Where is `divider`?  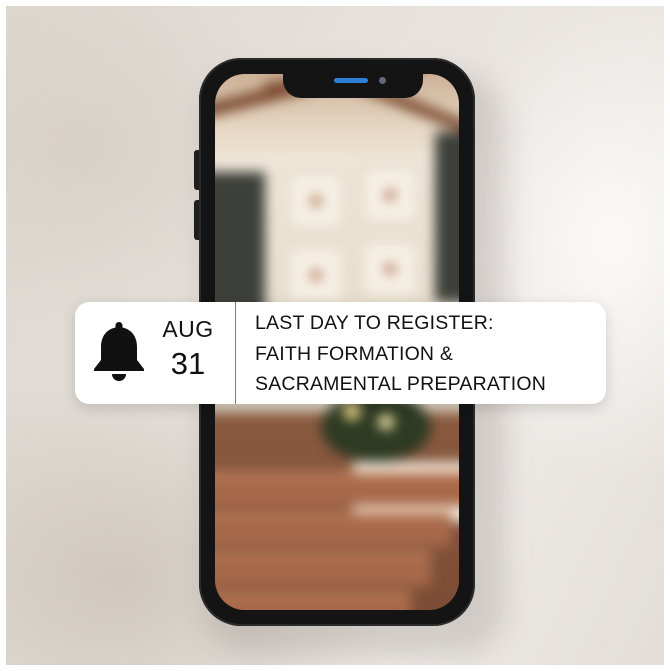 divider is located at coordinates (235, 353).